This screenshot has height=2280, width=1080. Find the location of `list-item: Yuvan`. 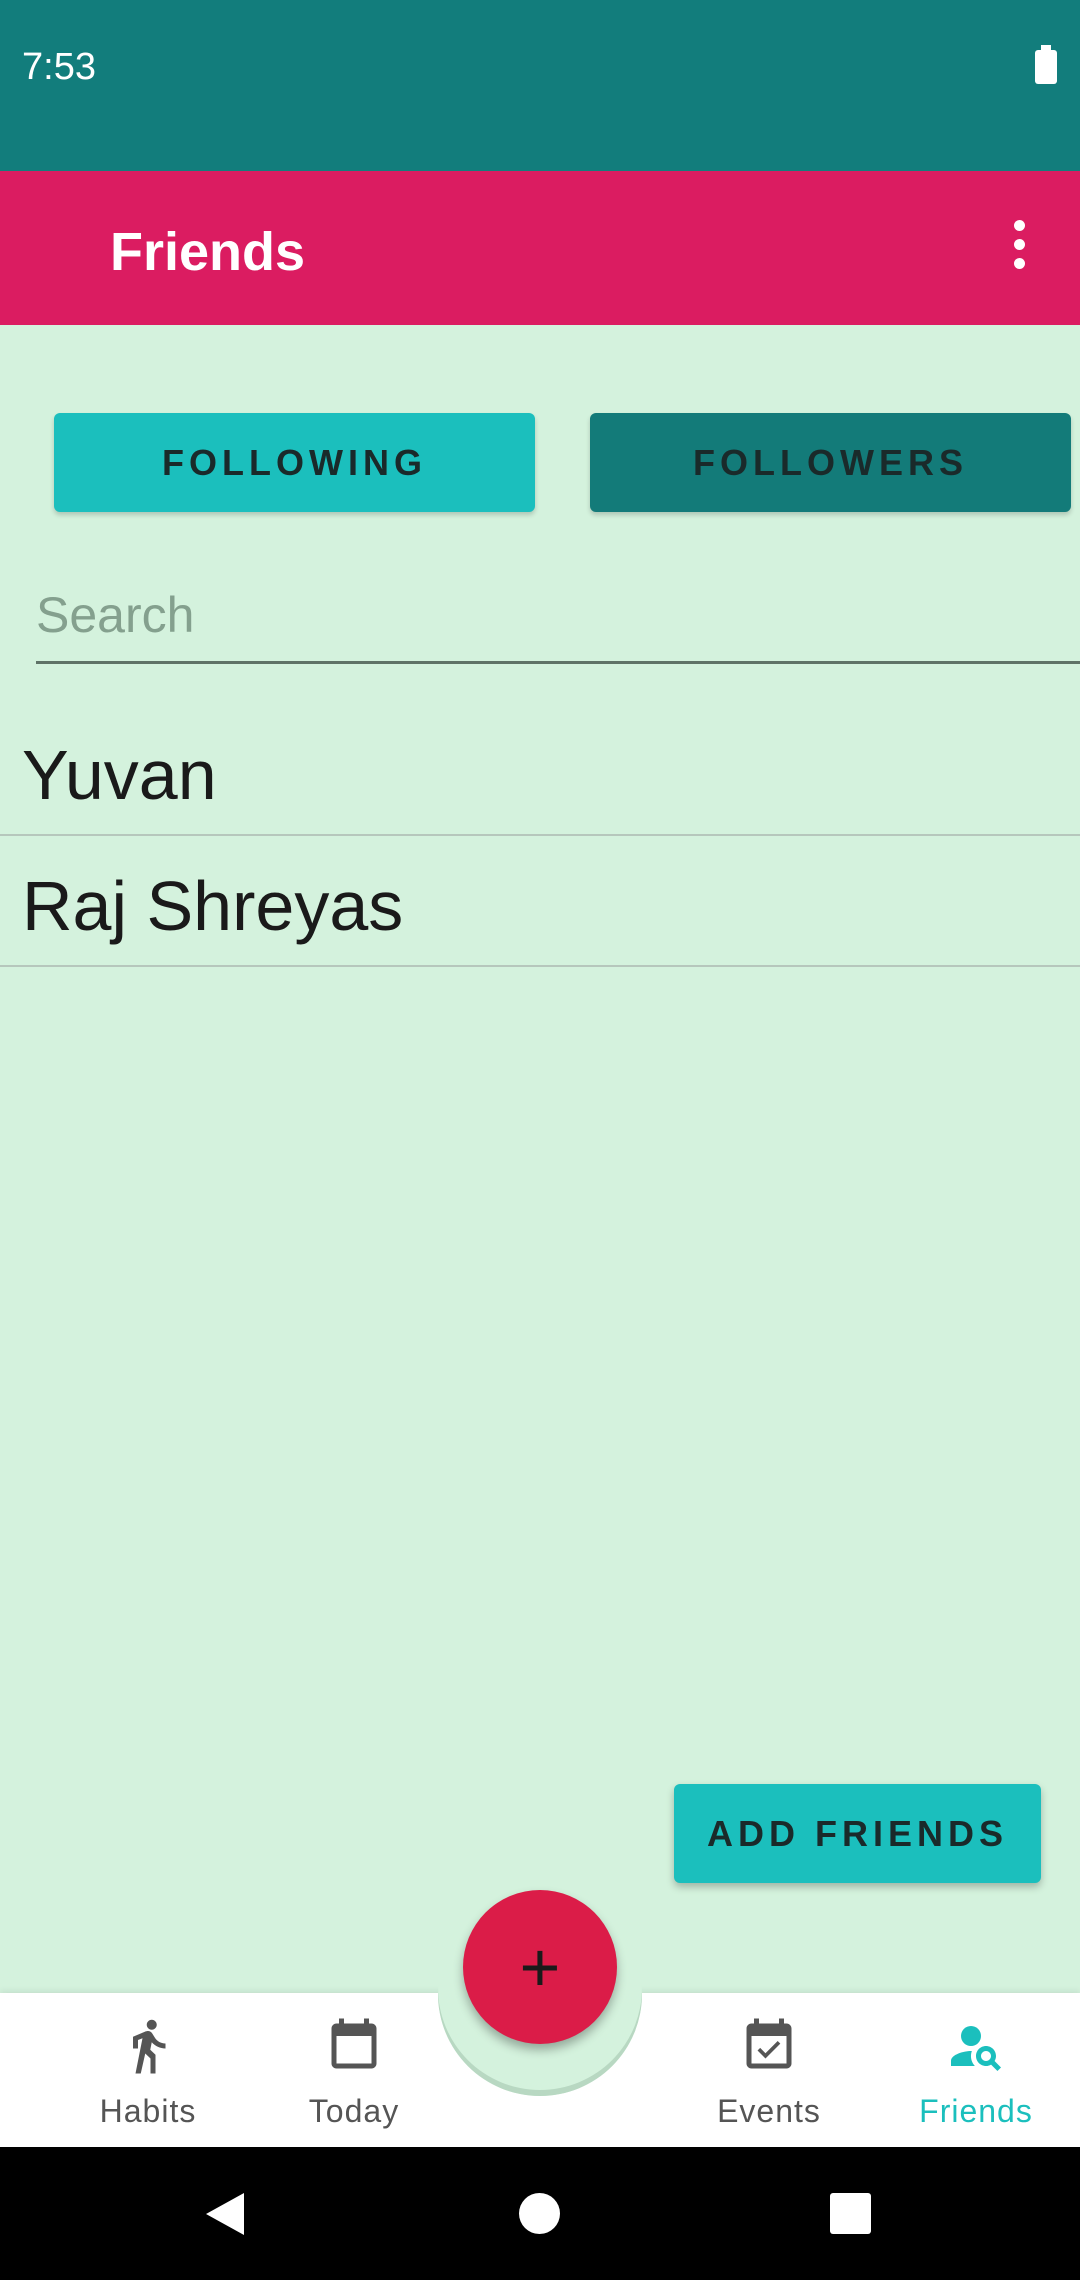

list-item: Yuvan is located at coordinates (540, 770).